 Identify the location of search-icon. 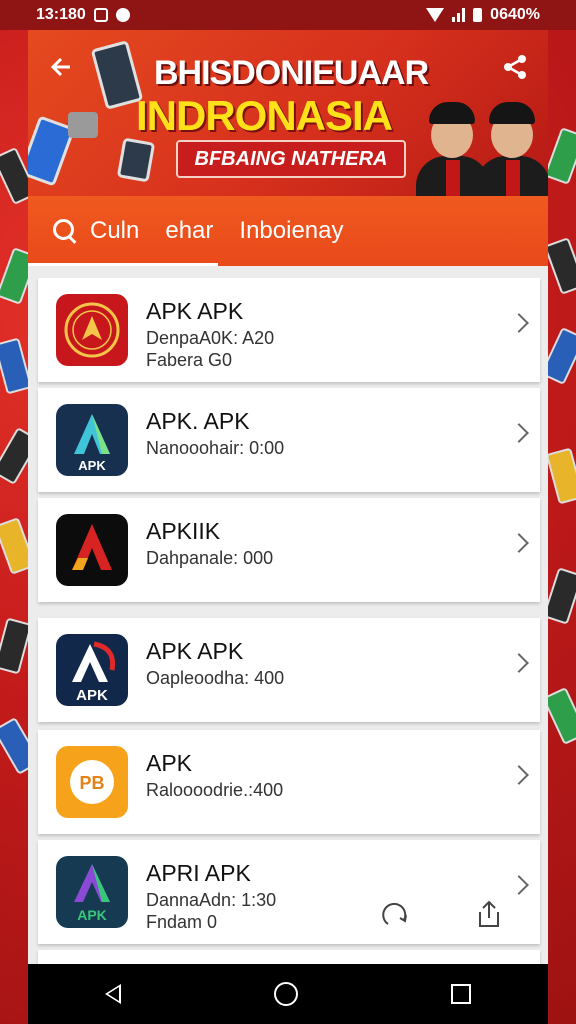
(65, 231).